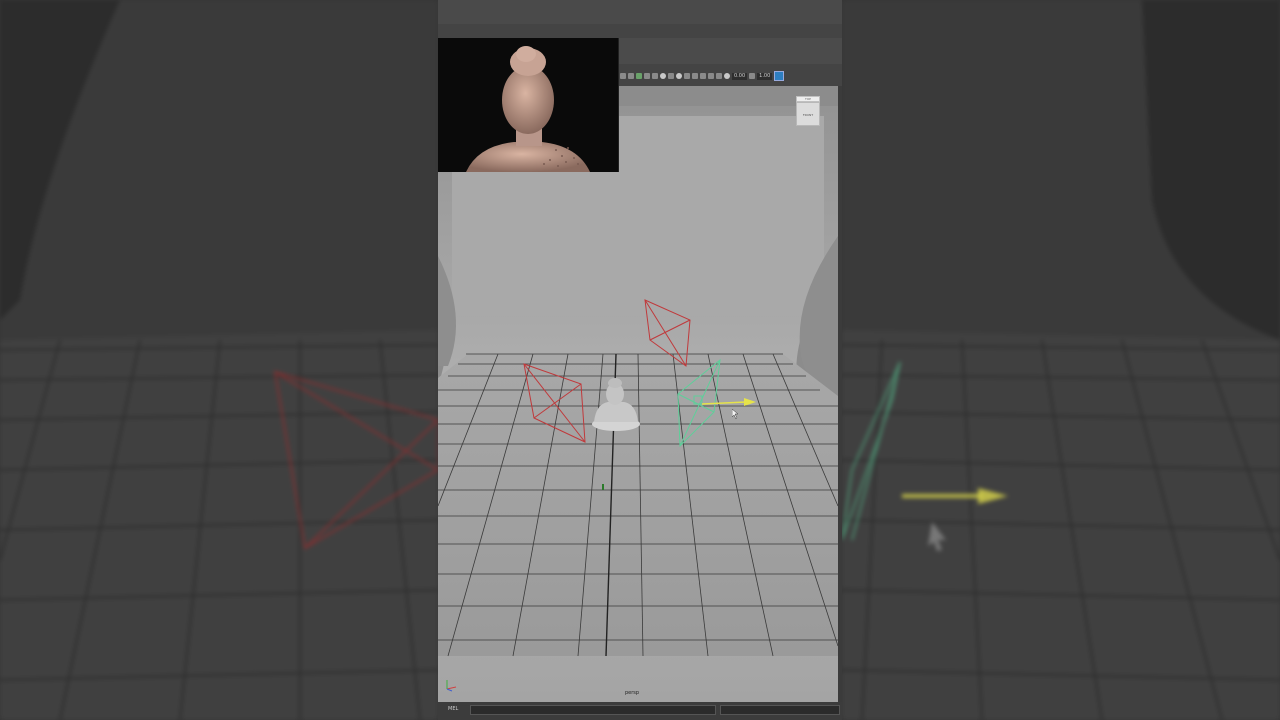 This screenshot has width=1280, height=720. I want to click on panel-menu-strip, so click(730, 51).